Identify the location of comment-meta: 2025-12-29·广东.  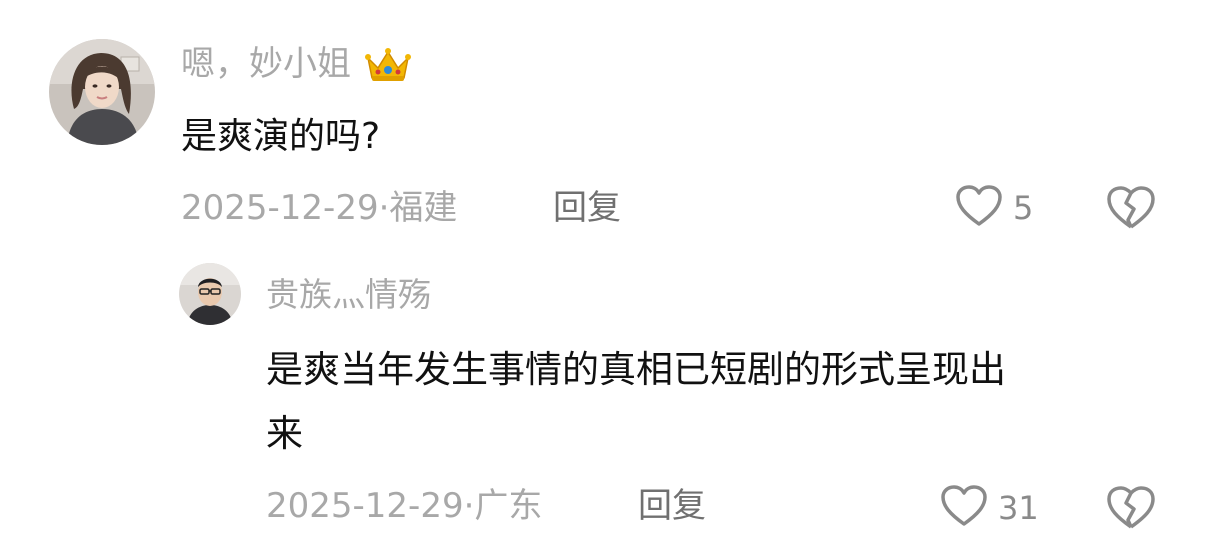
(404, 506).